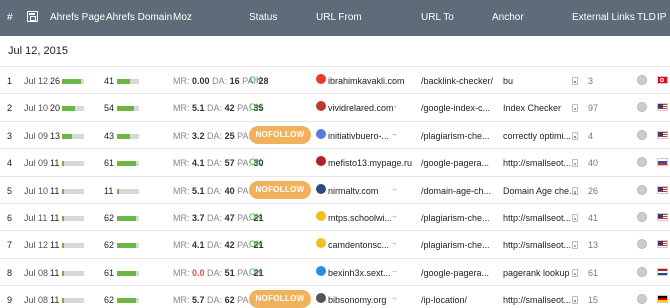 The image size is (670, 308). I want to click on col-header-ahrefs-page: Ahrefs Page, so click(77, 17).